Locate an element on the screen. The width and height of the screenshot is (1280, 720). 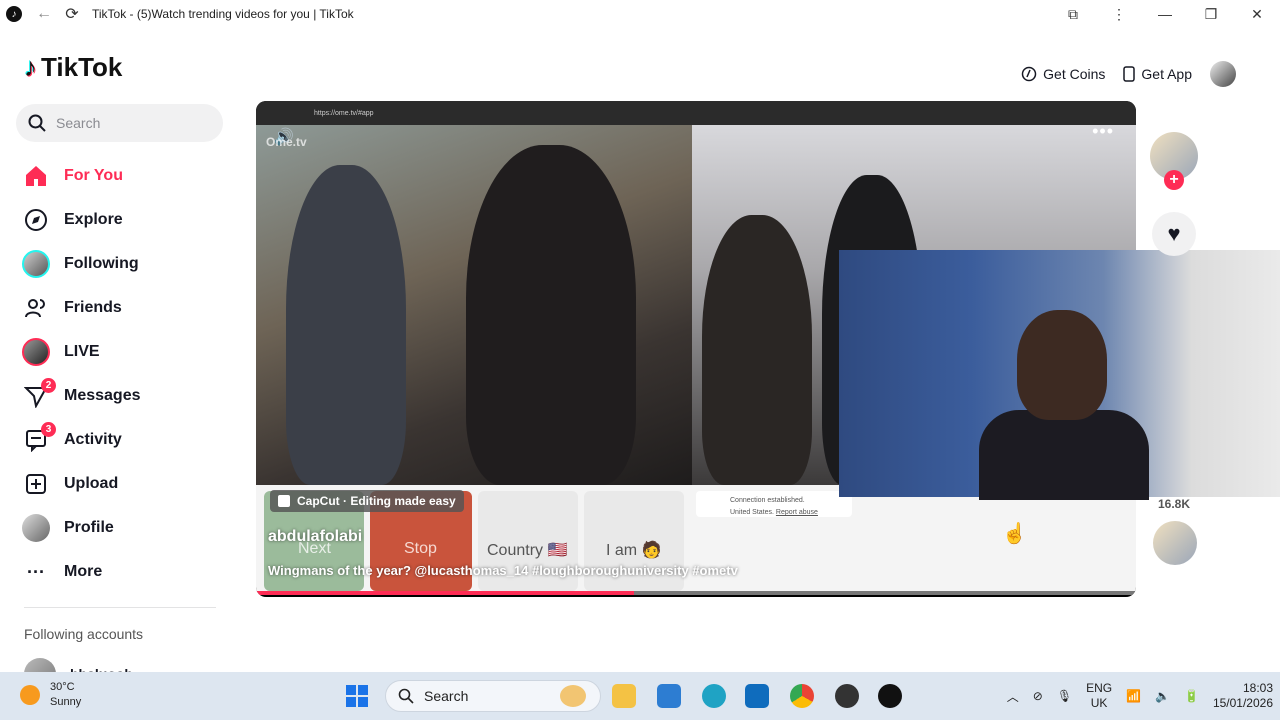
language-indicator: ENG UK is located at coordinates (1099, 696).